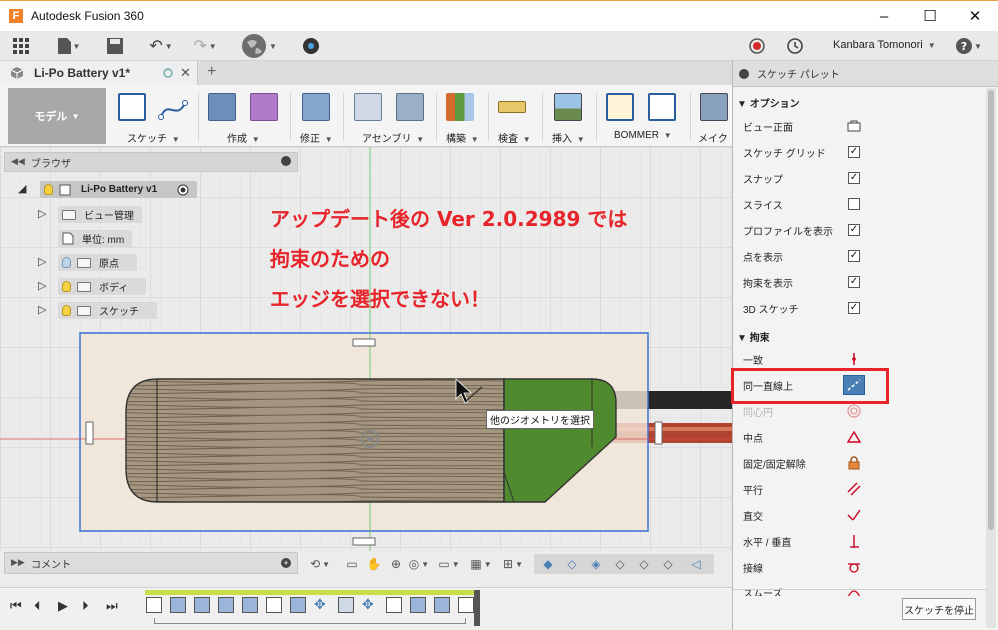  What do you see at coordinates (513, 564) in the screenshot?
I see `viewports-icon: ⊞ ▼` at bounding box center [513, 564].